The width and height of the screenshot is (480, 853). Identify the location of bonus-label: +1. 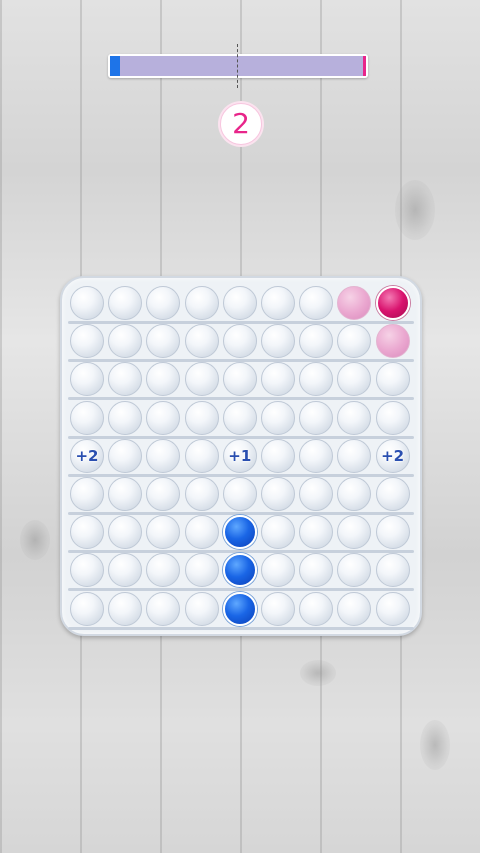
(240, 455).